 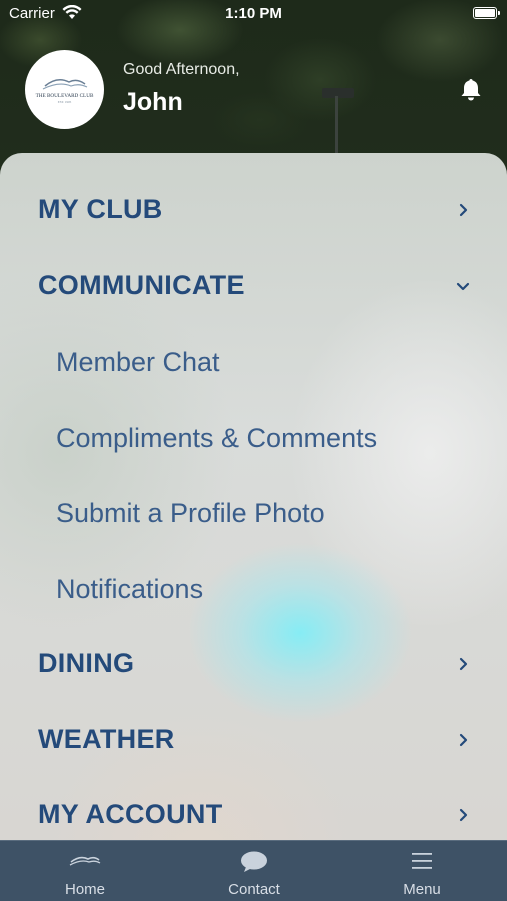 What do you see at coordinates (471, 90) in the screenshot?
I see `notification-bell-icon` at bounding box center [471, 90].